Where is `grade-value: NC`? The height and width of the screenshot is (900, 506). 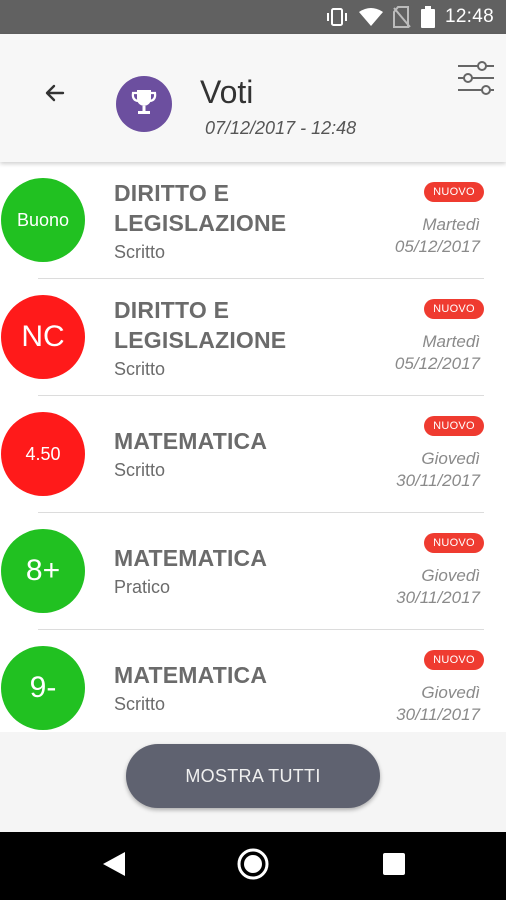 grade-value: NC is located at coordinates (43, 336).